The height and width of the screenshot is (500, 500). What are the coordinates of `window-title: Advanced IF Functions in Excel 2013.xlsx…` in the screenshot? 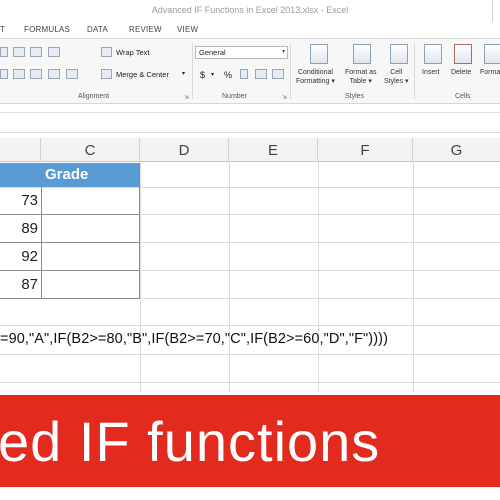 It's located at (250, 10).